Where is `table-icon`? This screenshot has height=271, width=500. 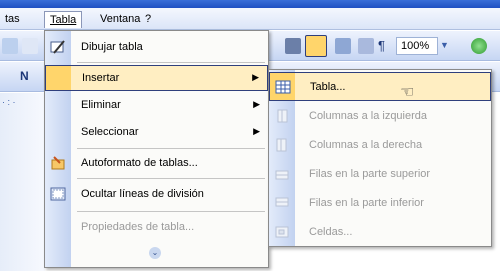
table-icon is located at coordinates (283, 87).